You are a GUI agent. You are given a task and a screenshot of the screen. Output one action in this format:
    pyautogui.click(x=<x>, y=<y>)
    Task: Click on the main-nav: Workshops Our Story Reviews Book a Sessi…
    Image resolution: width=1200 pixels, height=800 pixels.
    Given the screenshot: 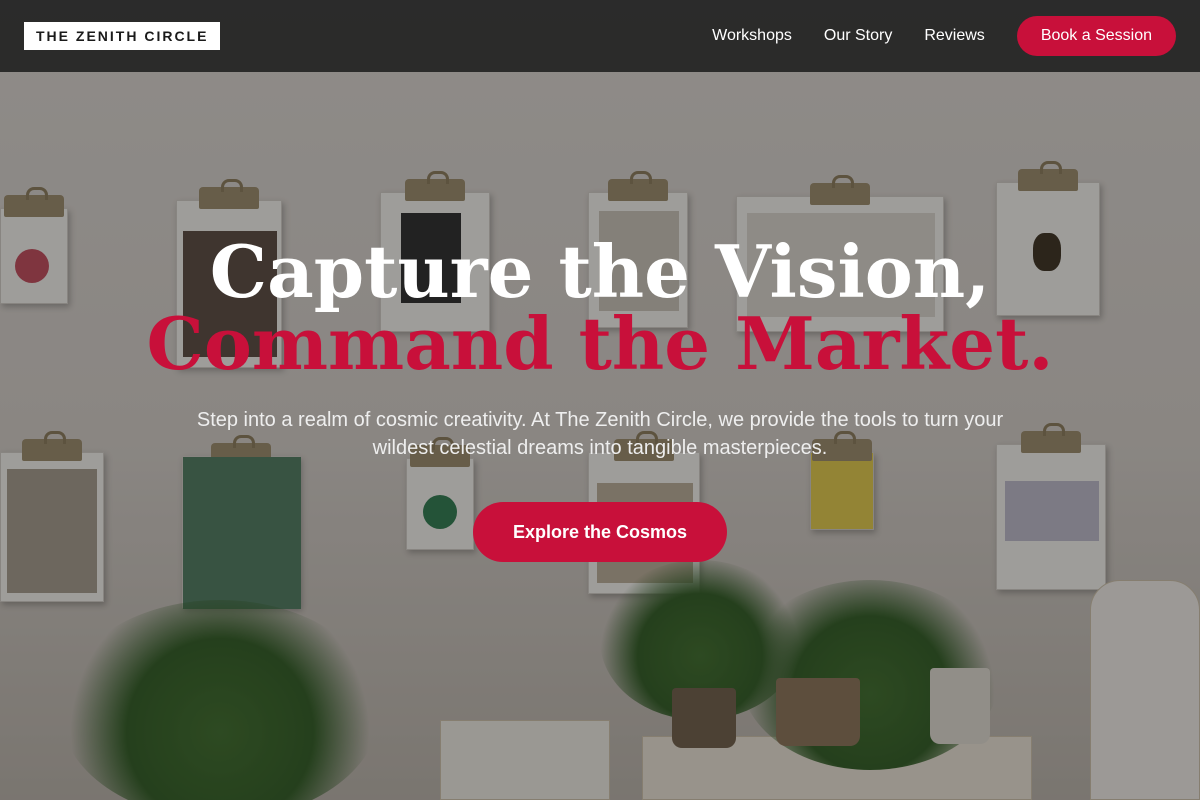 What is the action you would take?
    pyautogui.click(x=928, y=36)
    